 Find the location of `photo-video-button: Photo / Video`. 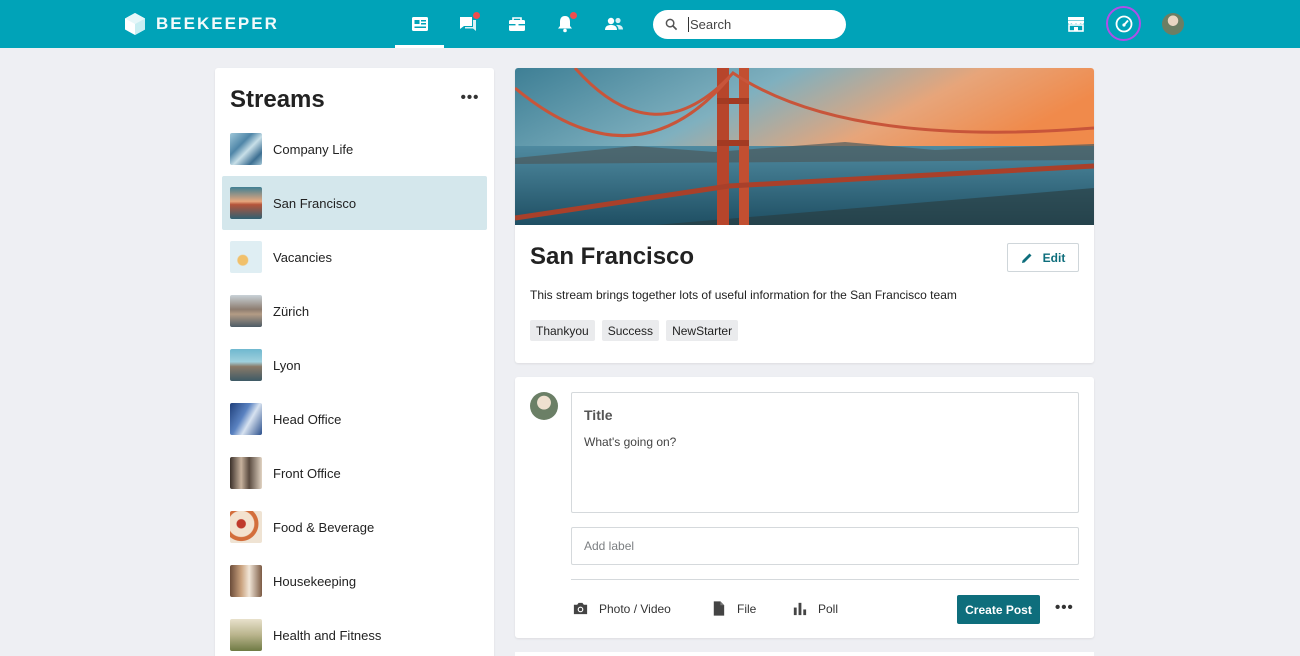

photo-video-button: Photo / Video is located at coordinates (621, 608).